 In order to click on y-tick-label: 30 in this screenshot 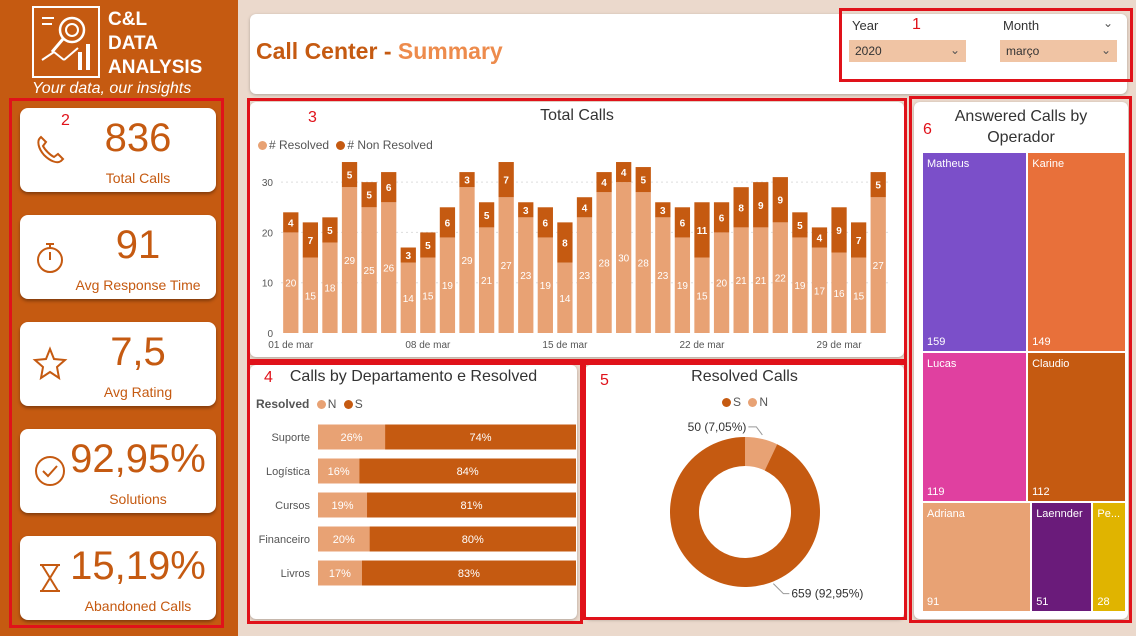, I will do `click(268, 183)`.